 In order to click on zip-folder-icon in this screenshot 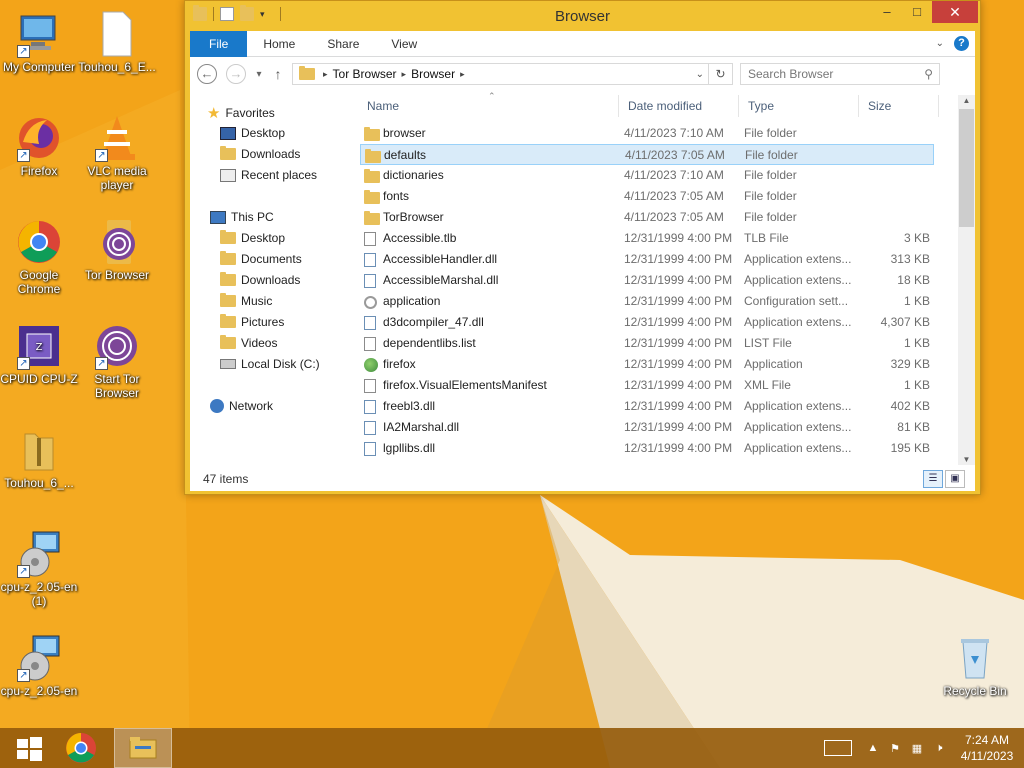, I will do `click(39, 450)`.